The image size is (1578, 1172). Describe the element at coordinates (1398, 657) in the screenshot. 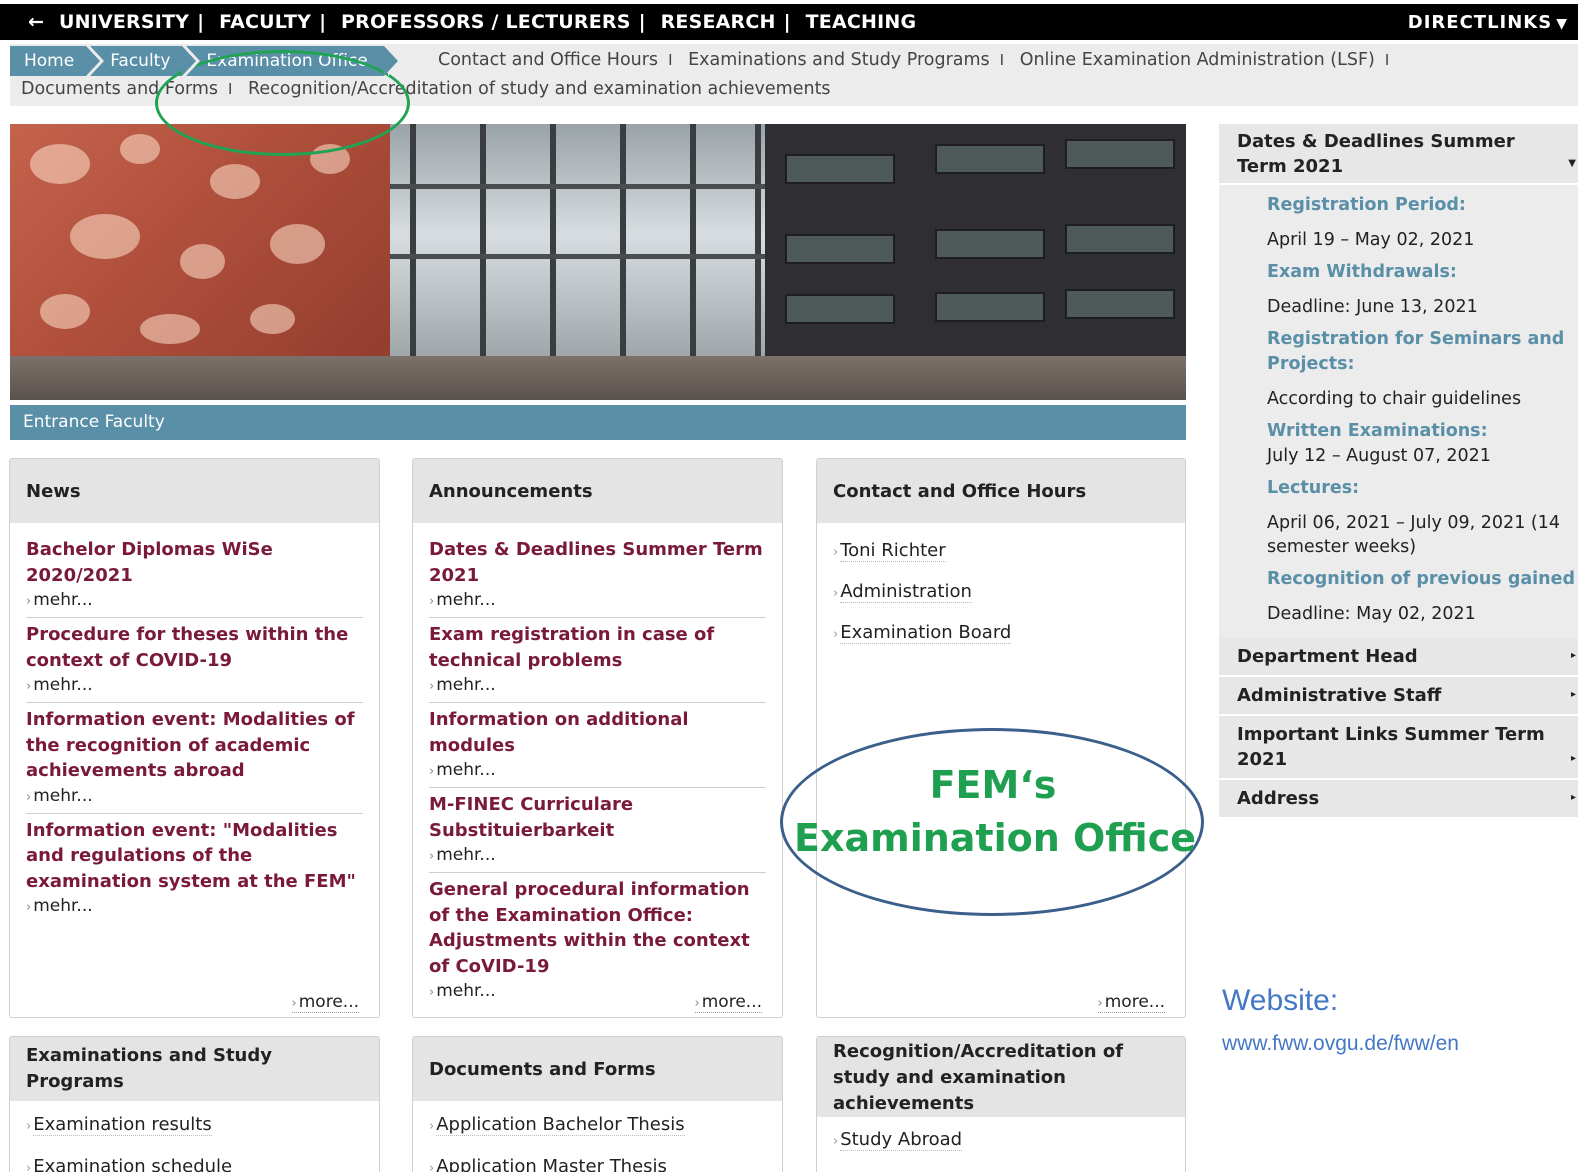

I see `sidebar-department-head: Department Head ▸` at that location.